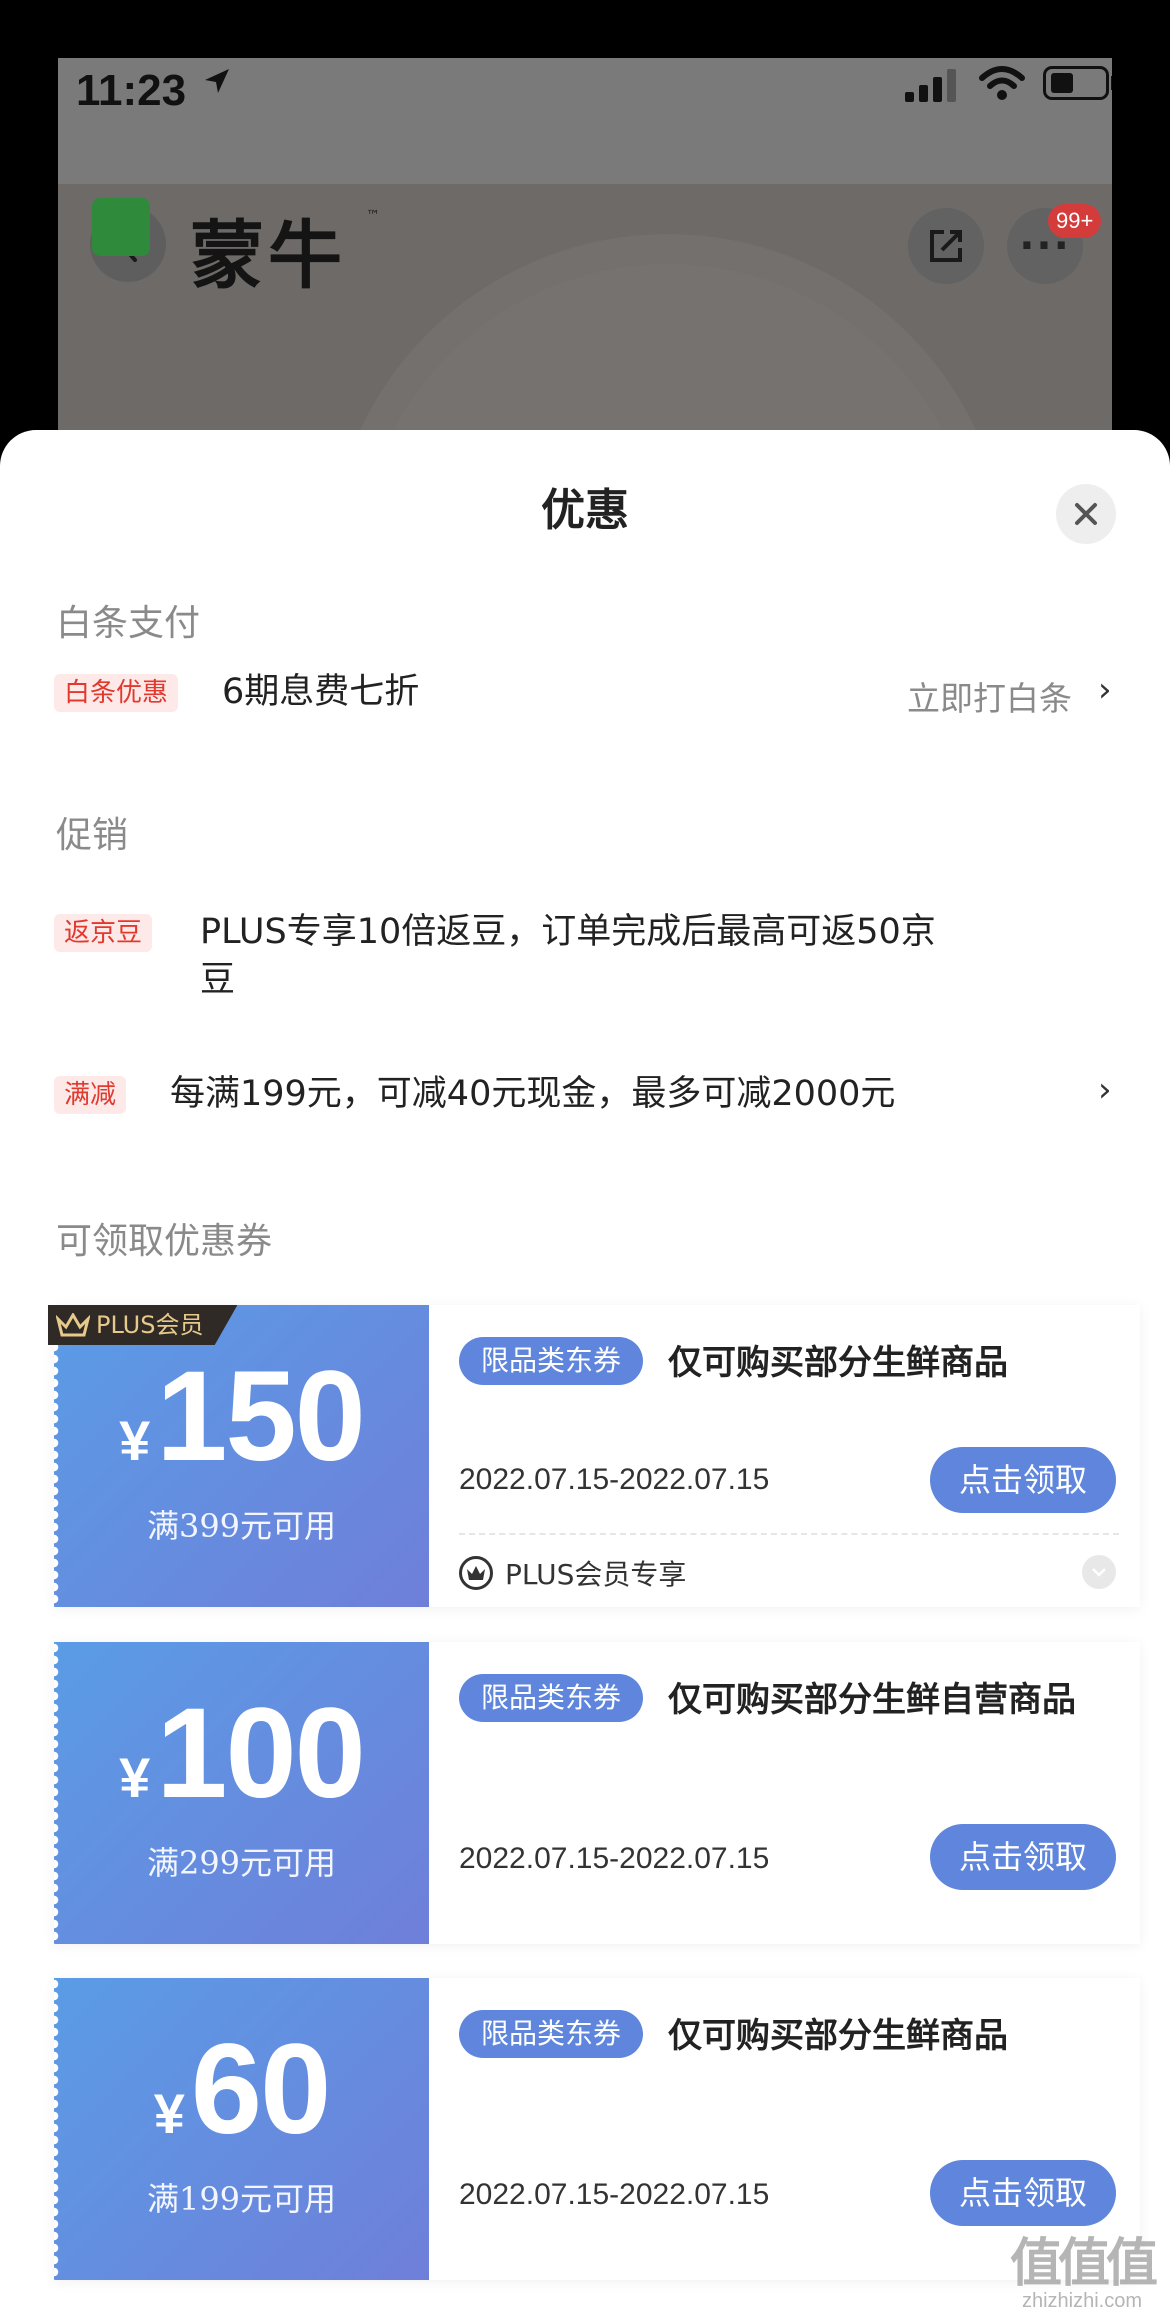  Describe the element at coordinates (90, 1095) in the screenshot. I see `manjian-tag: 满减` at that location.